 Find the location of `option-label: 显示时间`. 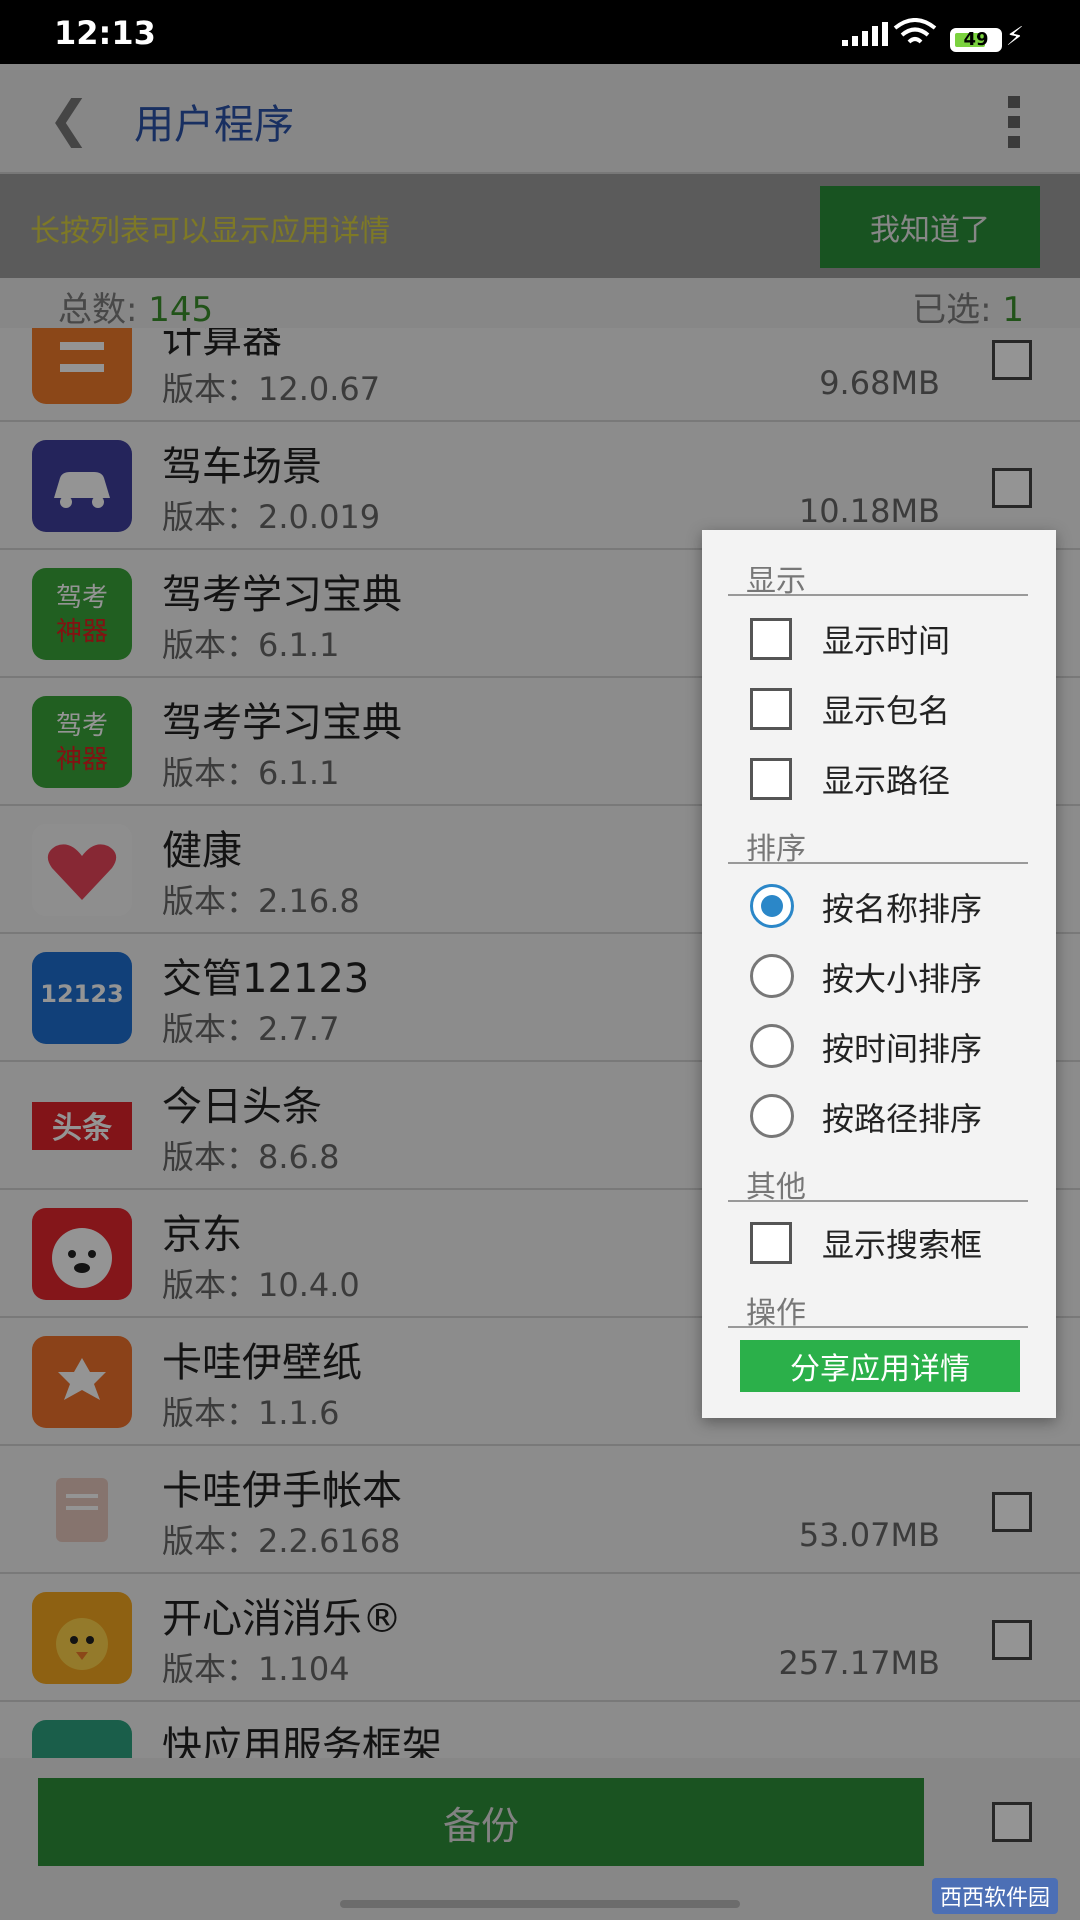

option-label: 显示时间 is located at coordinates (886, 641).